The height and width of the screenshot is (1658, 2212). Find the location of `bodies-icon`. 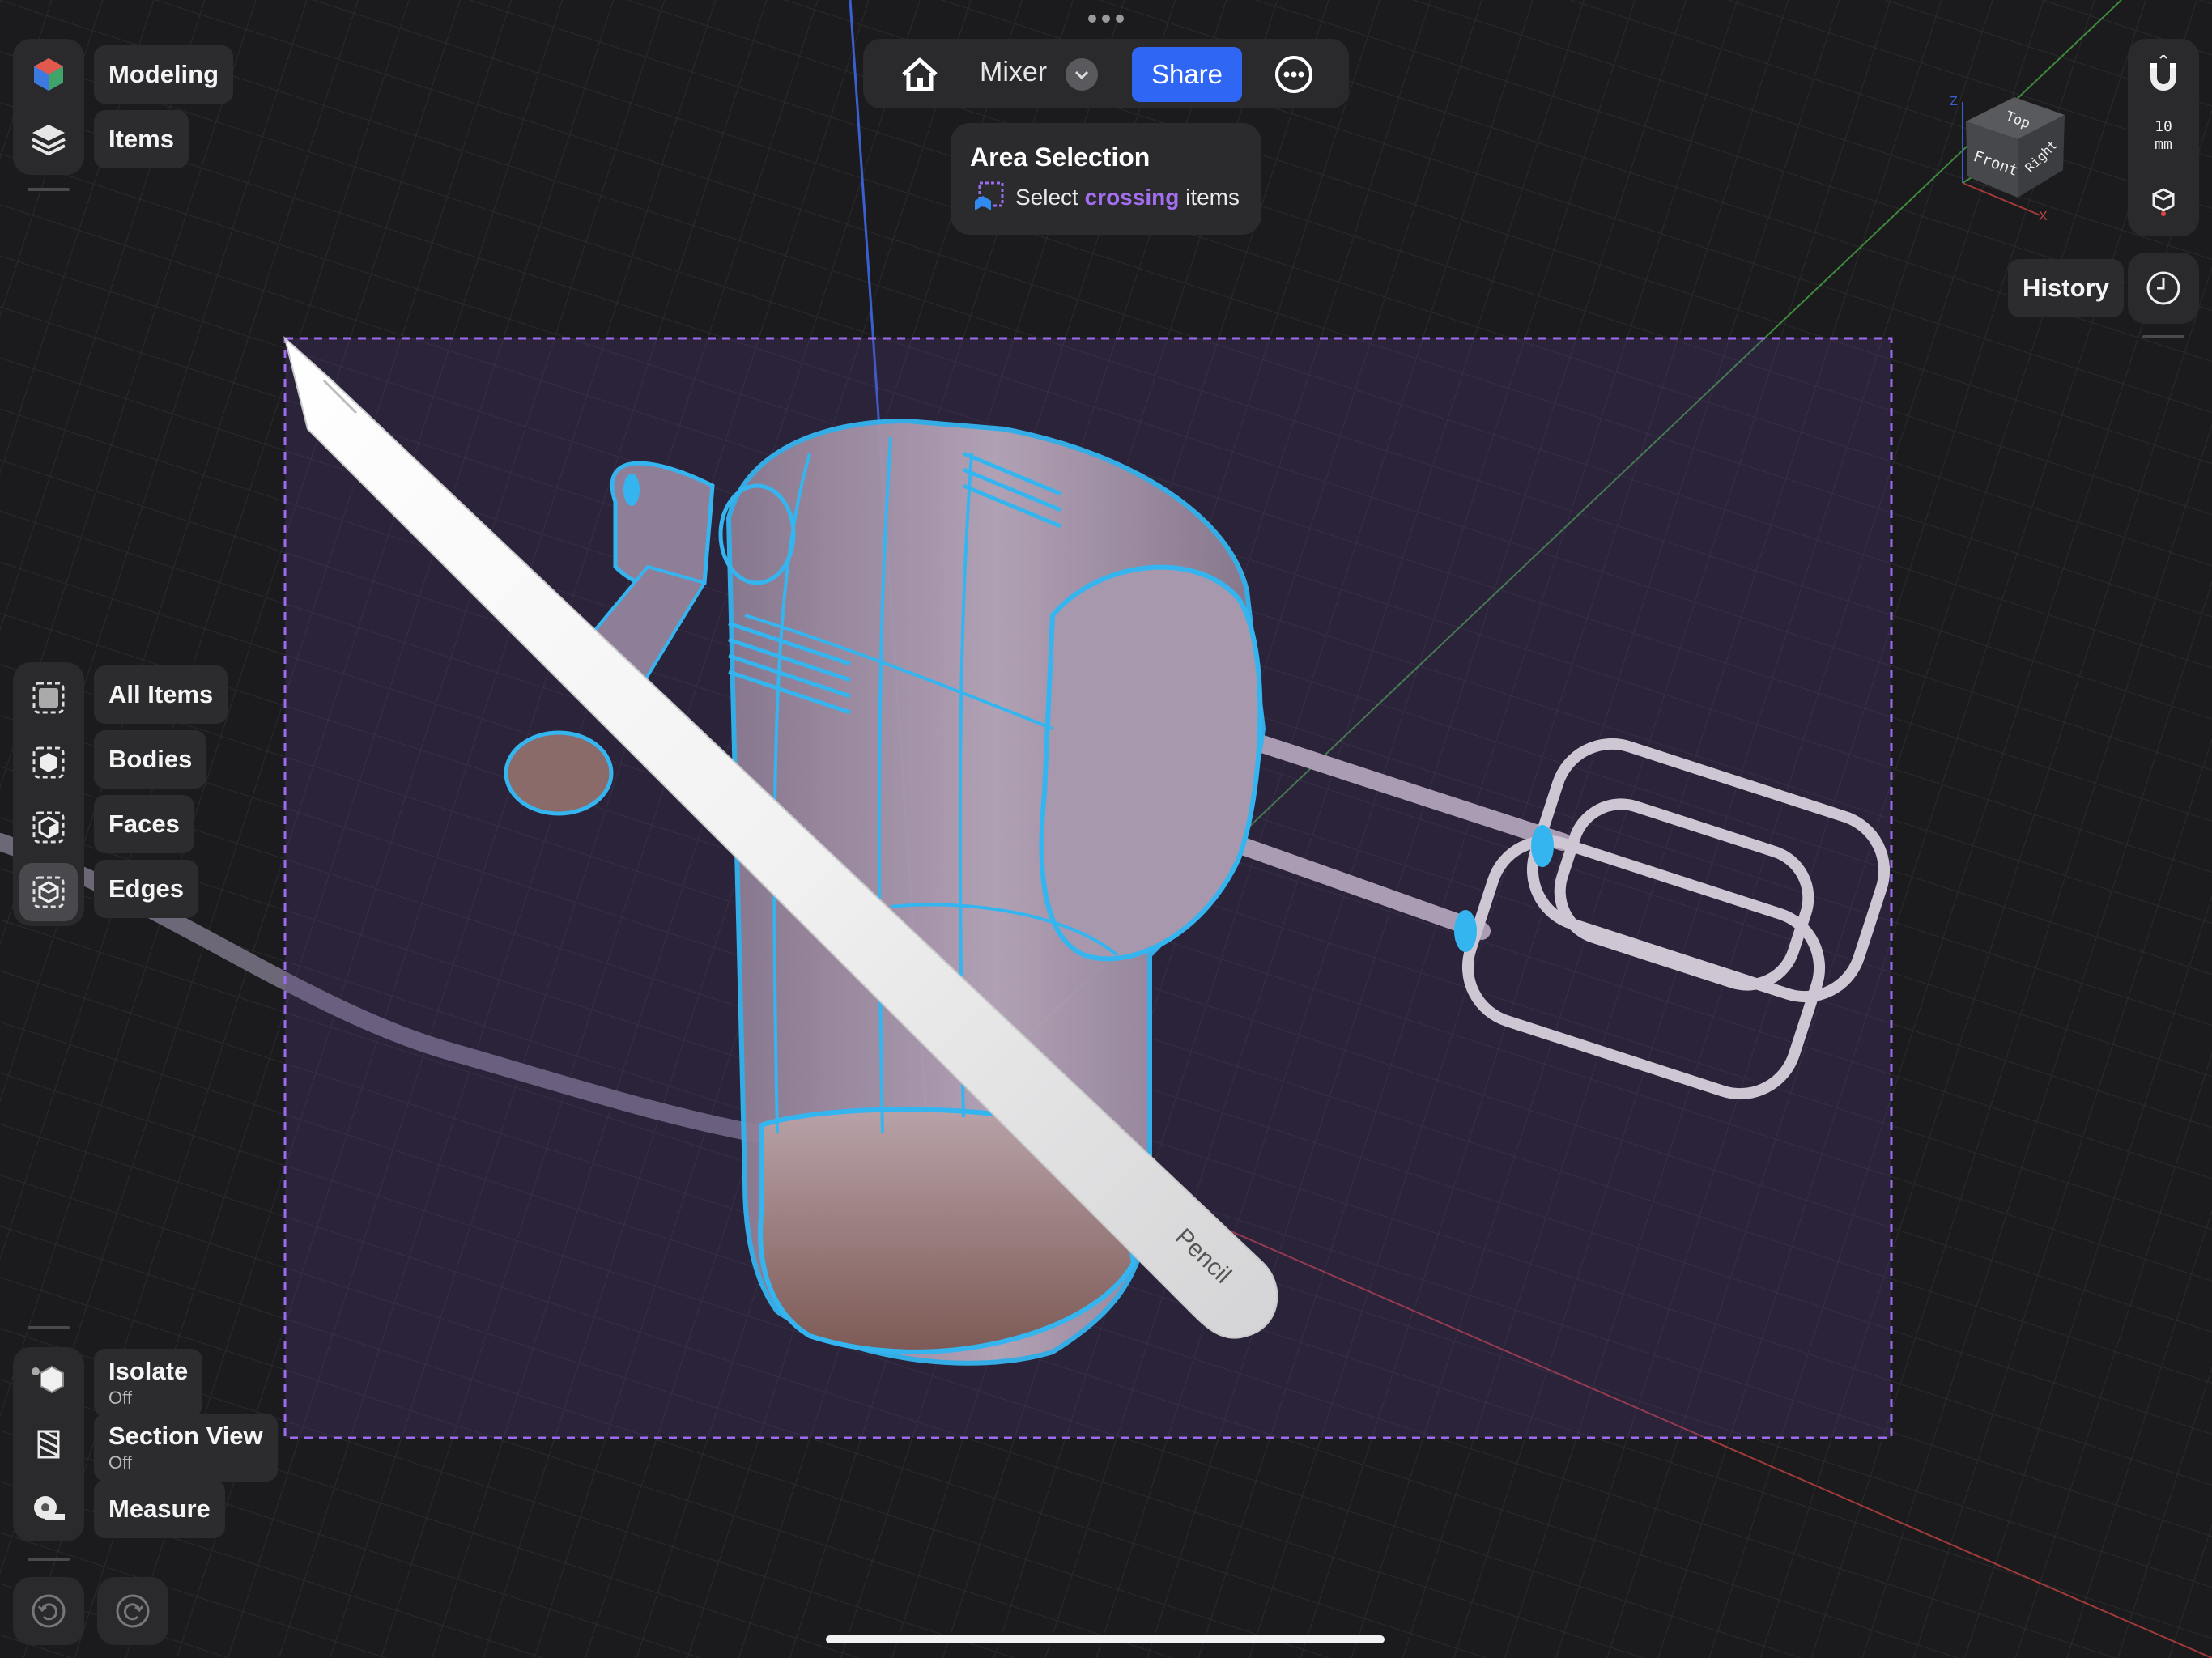

bodies-icon is located at coordinates (49, 762).